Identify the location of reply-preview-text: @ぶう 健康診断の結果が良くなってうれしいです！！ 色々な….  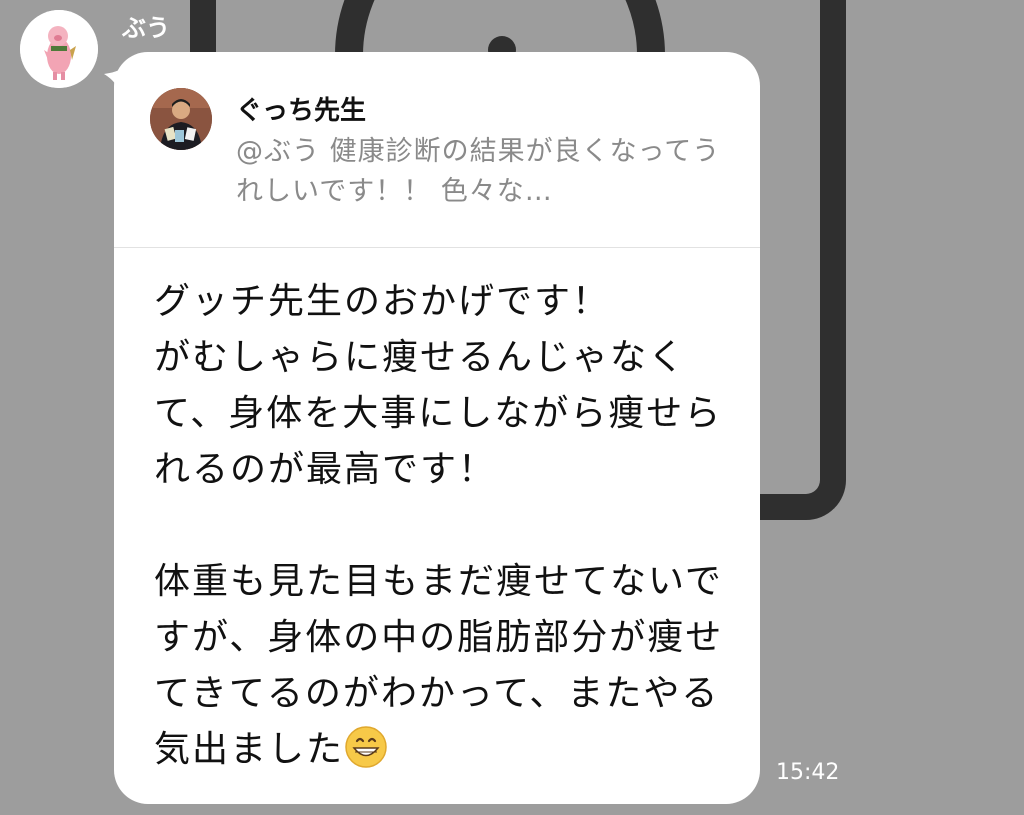
(478, 171).